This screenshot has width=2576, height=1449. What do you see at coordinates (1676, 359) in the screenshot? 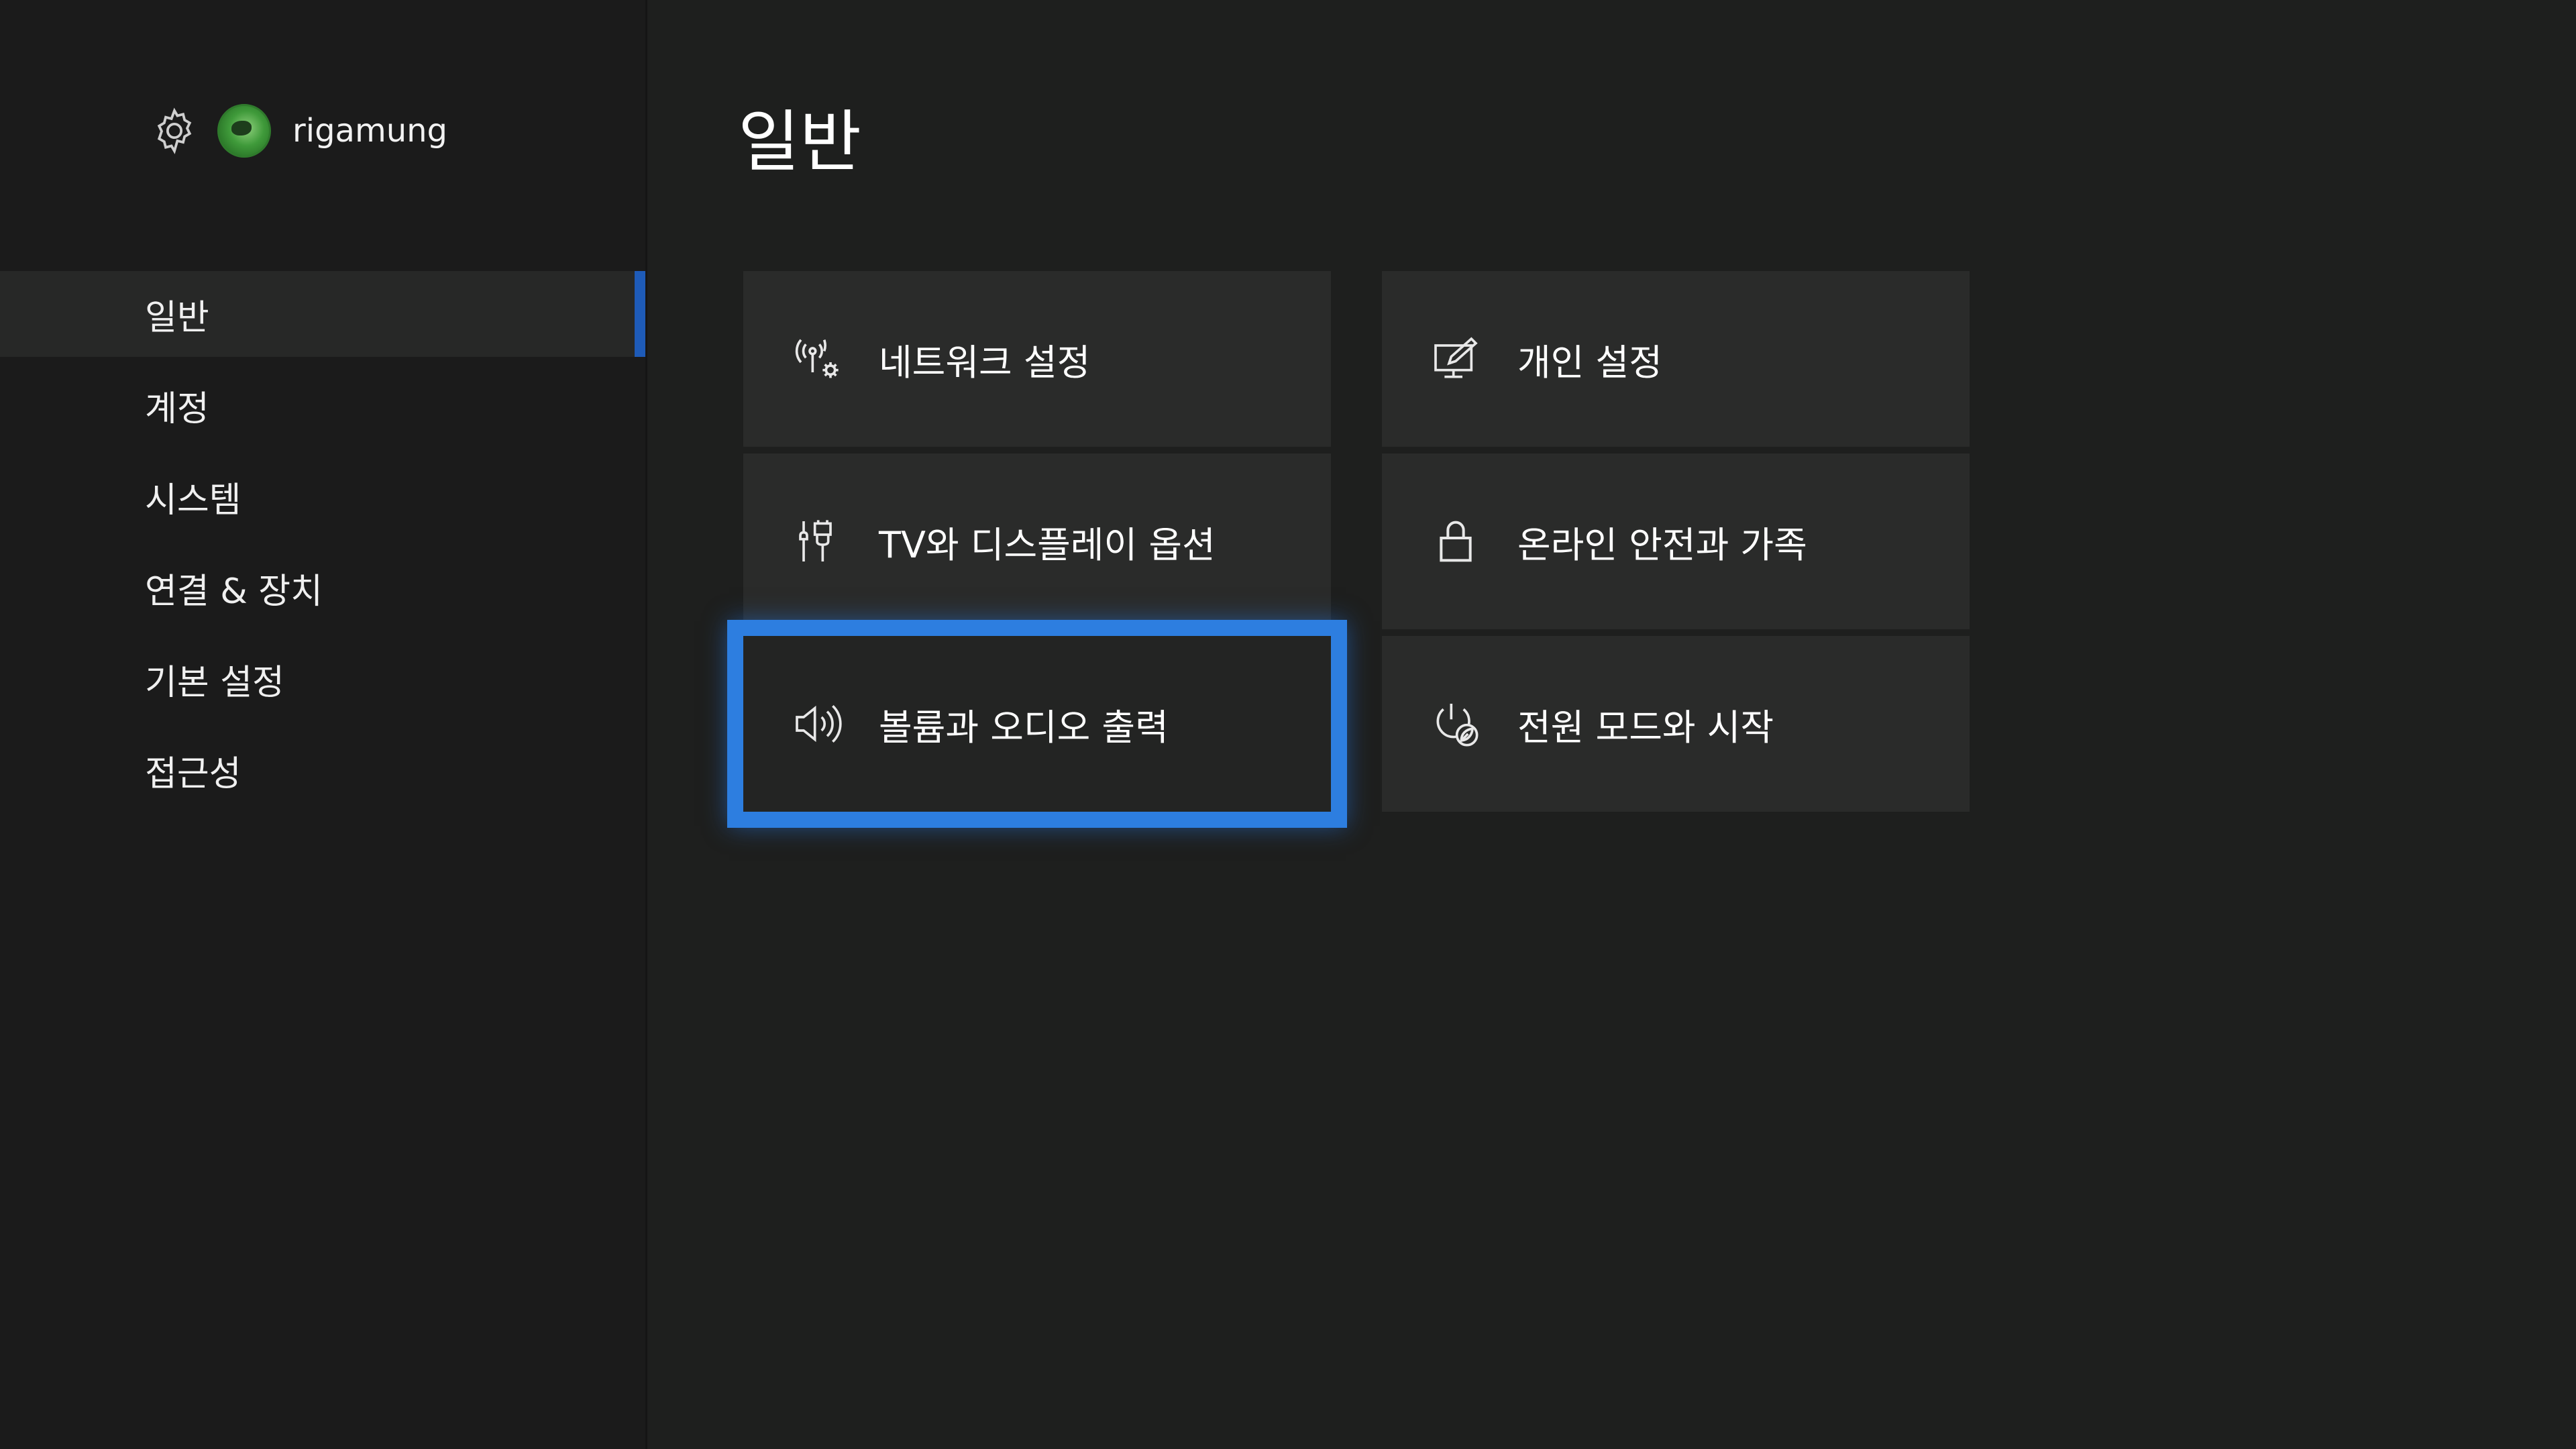
I see `tile-personalization: 개인 설정` at bounding box center [1676, 359].